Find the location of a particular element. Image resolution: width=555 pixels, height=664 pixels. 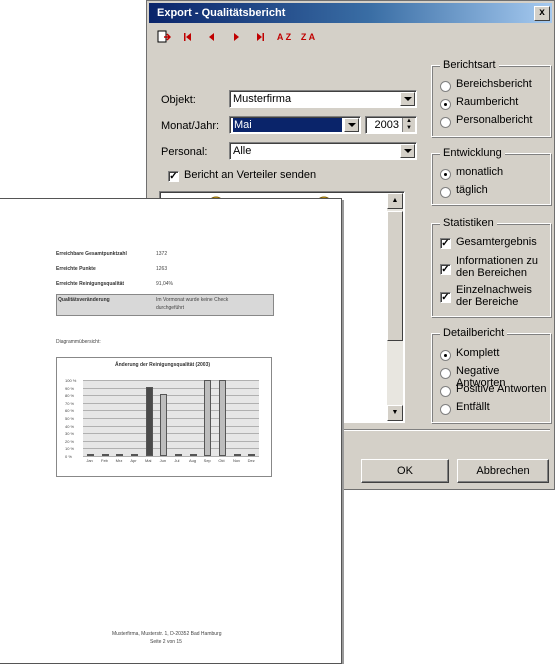

einzelnachweis-checkbox: ✓ is located at coordinates (445, 297).